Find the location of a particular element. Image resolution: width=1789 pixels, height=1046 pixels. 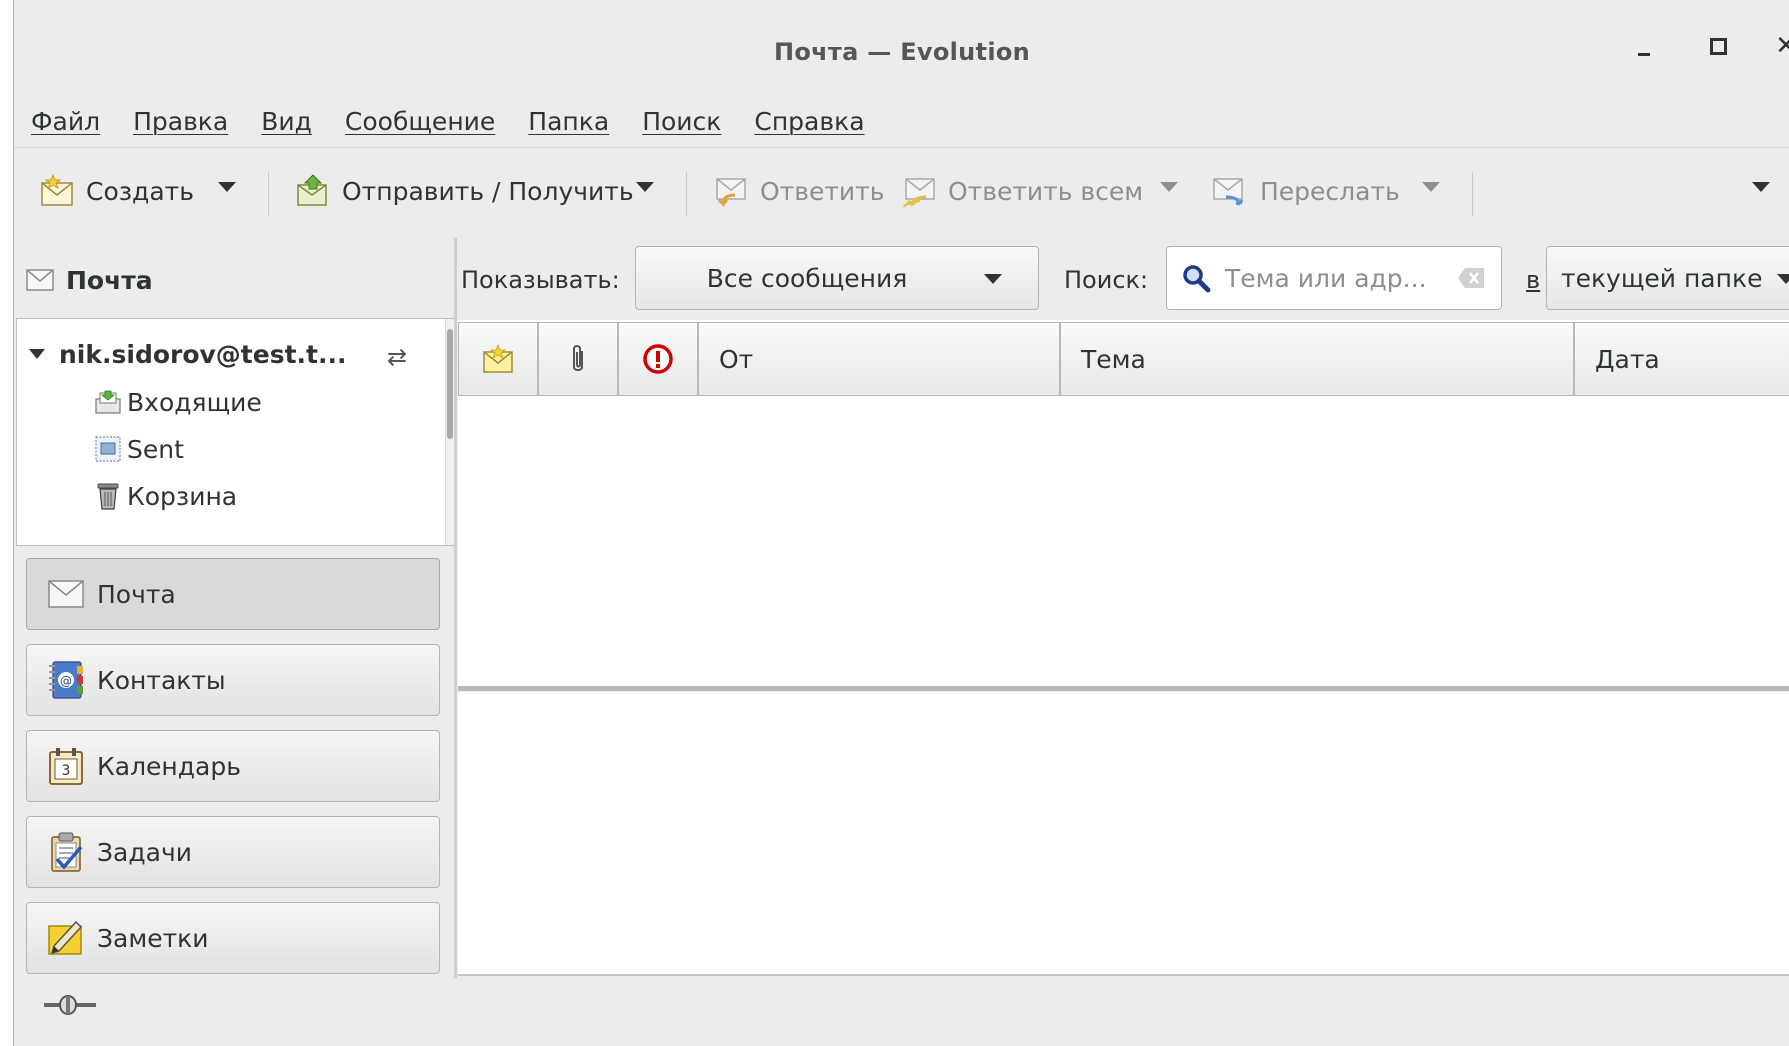

minimize-icon is located at coordinates (1644, 54).